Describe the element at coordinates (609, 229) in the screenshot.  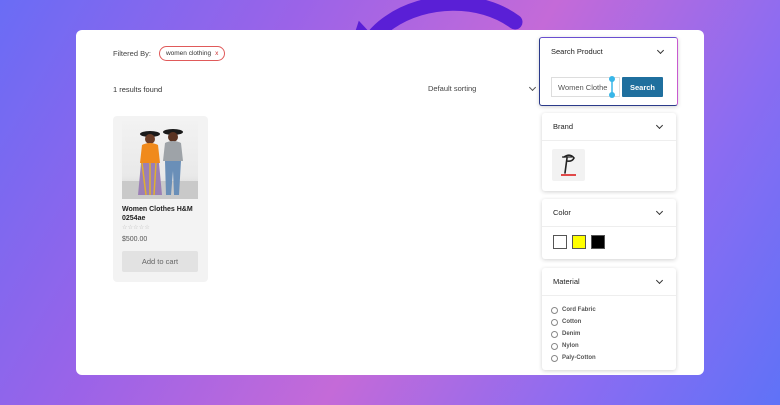
I see `color-widget: Color` at that location.